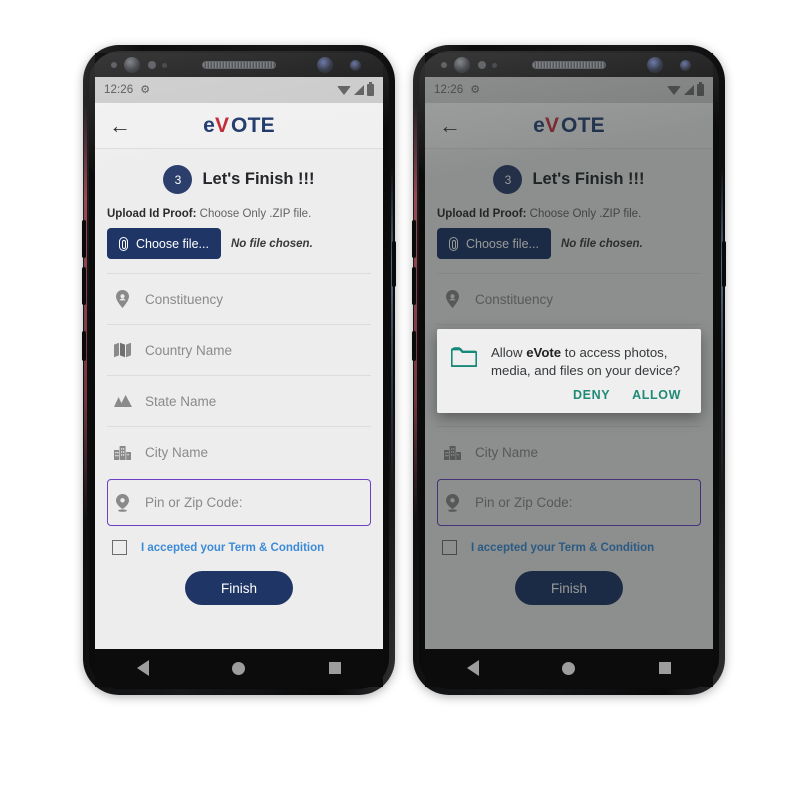 This screenshot has height=800, width=800. Describe the element at coordinates (569, 392) in the screenshot. I see `permission-dialog-actions: DENY ALLOW` at that location.